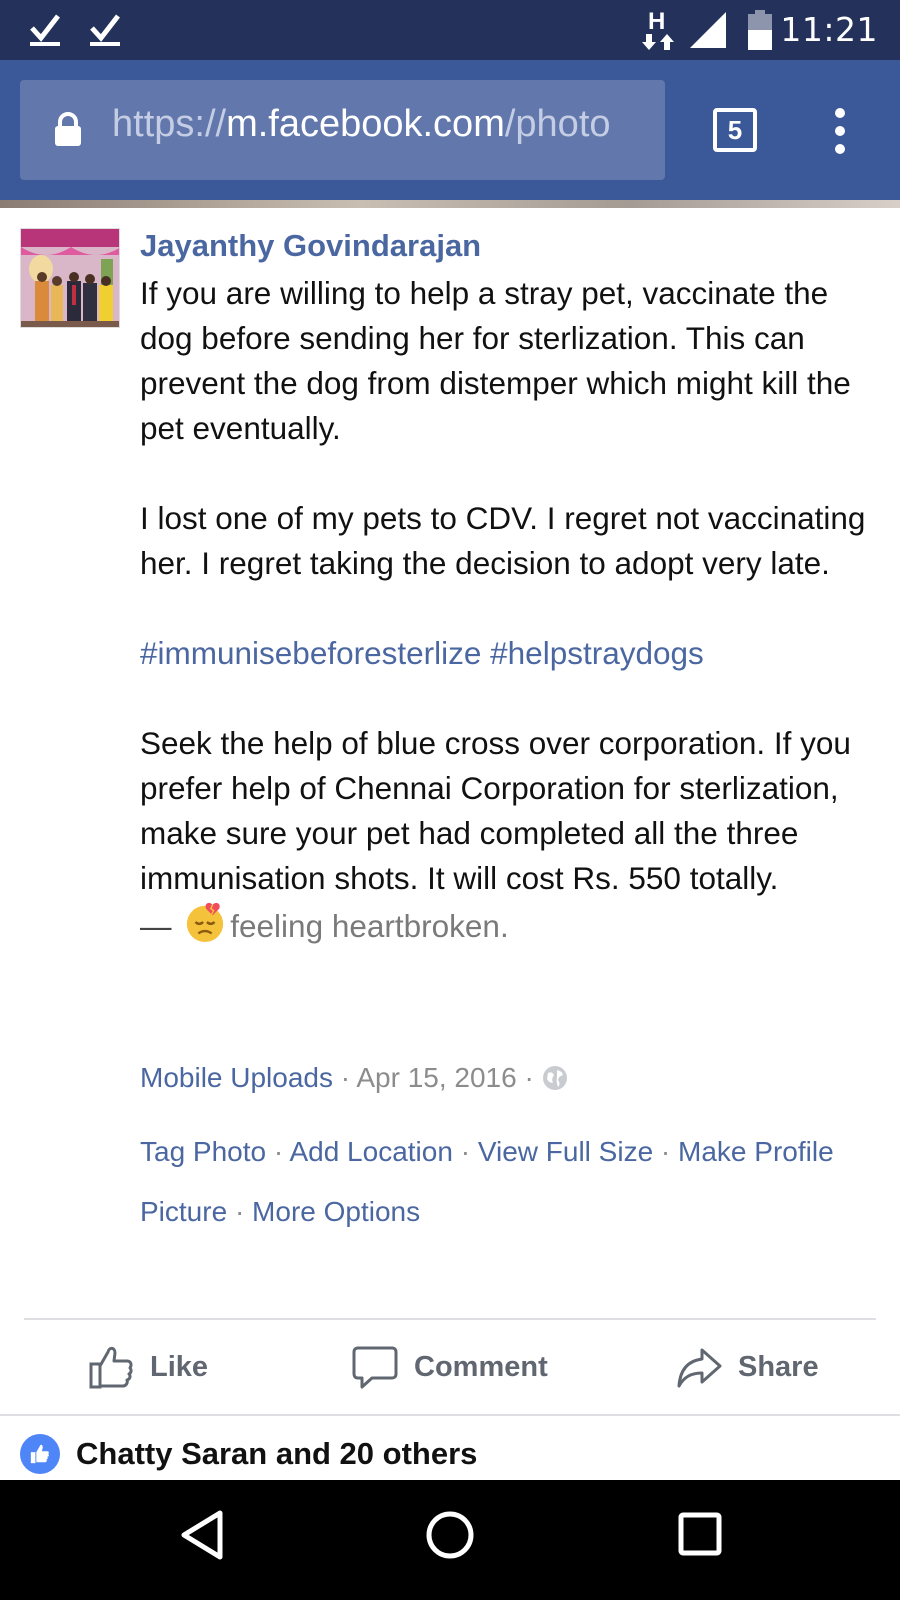 The height and width of the screenshot is (1600, 900). I want to click on like-badge-icon, so click(40, 1454).